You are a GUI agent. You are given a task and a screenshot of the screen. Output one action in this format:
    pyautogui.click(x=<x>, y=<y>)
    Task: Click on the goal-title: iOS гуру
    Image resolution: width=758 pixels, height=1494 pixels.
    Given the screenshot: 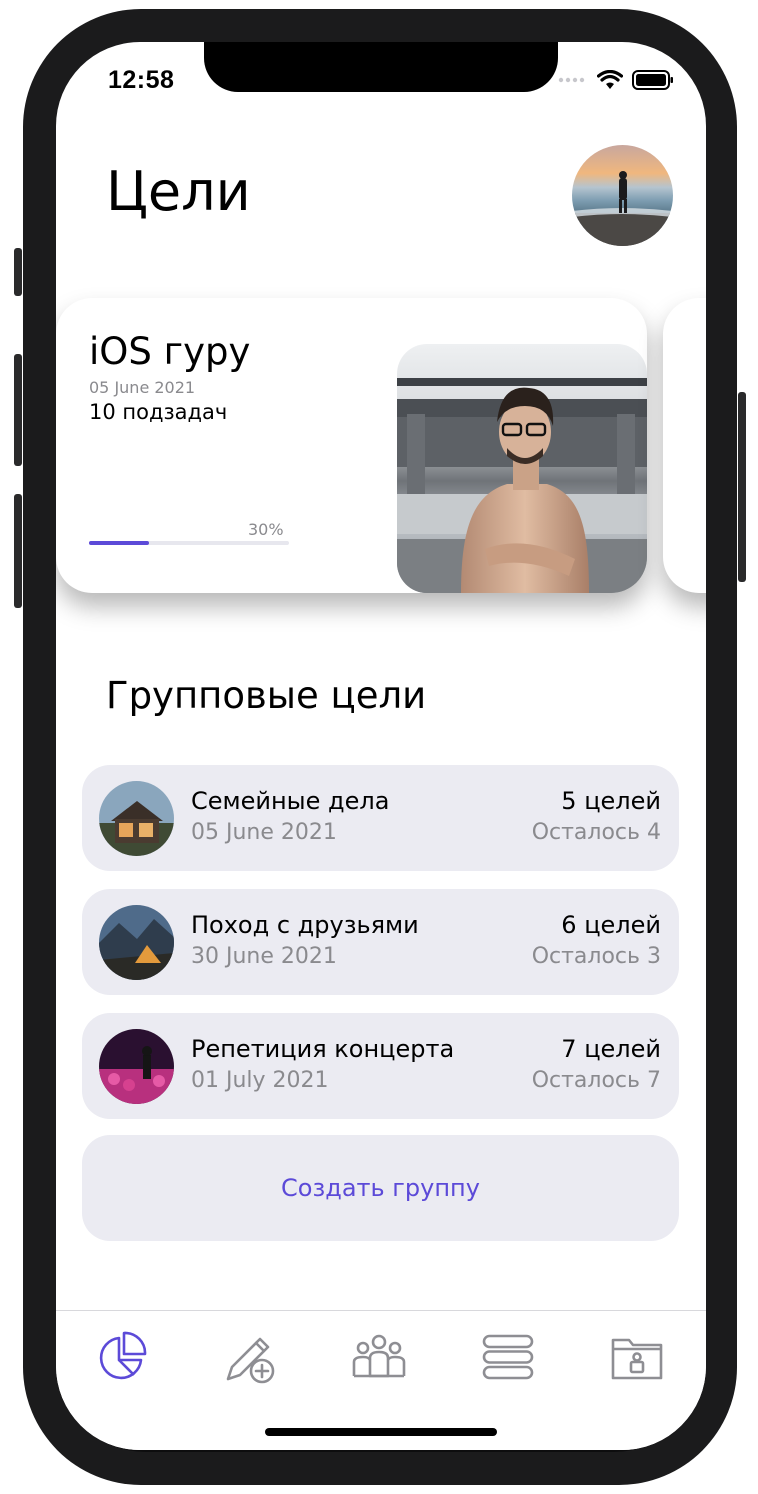 What is the action you would take?
    pyautogui.click(x=170, y=351)
    